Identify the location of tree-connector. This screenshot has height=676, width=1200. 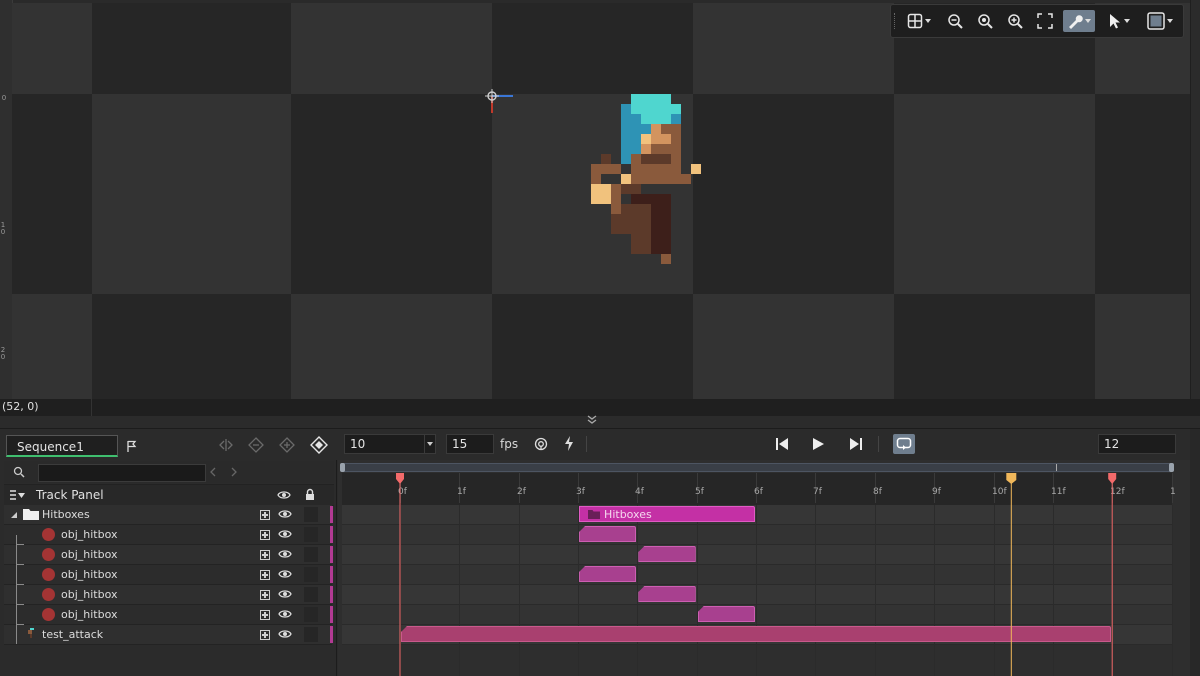
(16, 589).